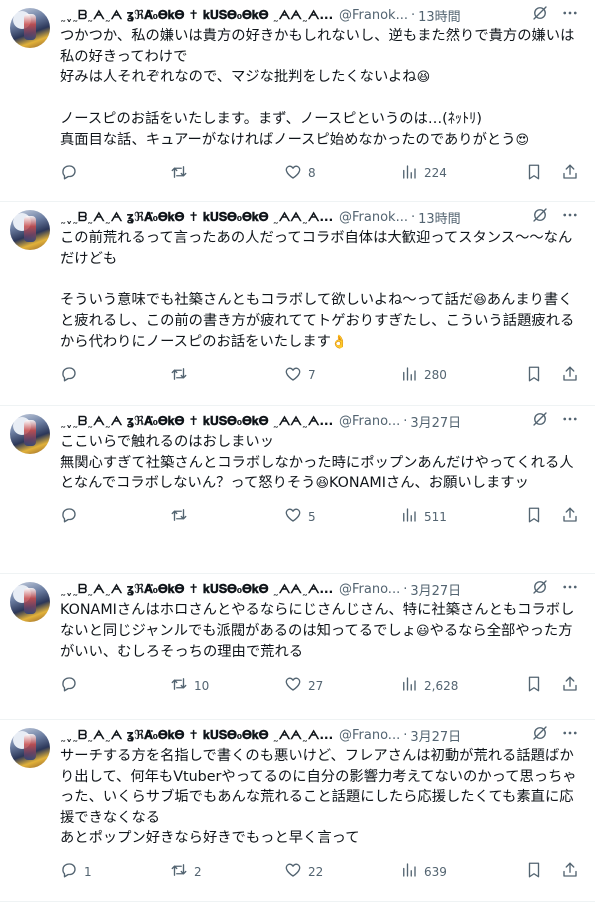 The image size is (595, 902). What do you see at coordinates (462, 685) in the screenshot?
I see `views-button: 2,628` at bounding box center [462, 685].